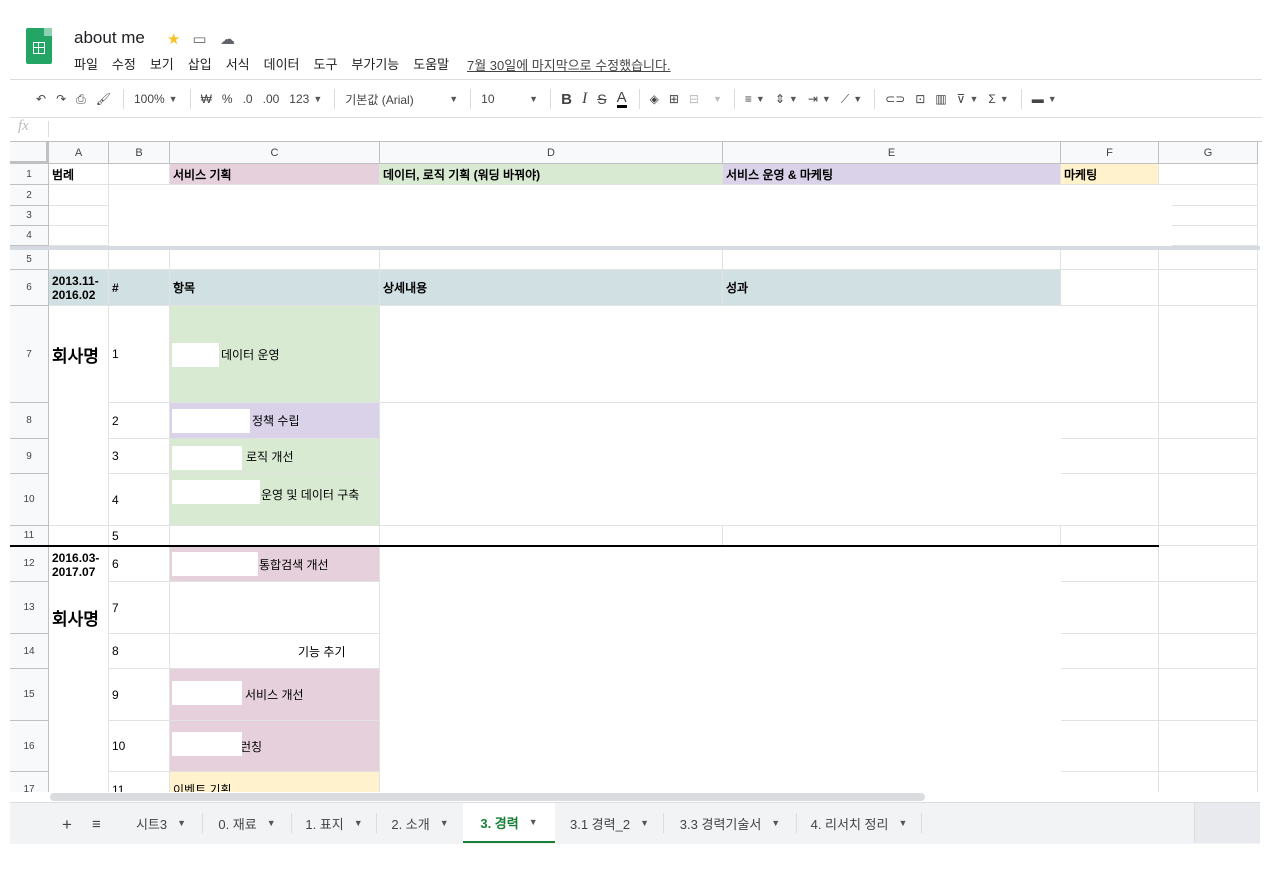 The image size is (1280, 874). What do you see at coordinates (375, 63) in the screenshot?
I see `menu-addons: 부가기능` at bounding box center [375, 63].